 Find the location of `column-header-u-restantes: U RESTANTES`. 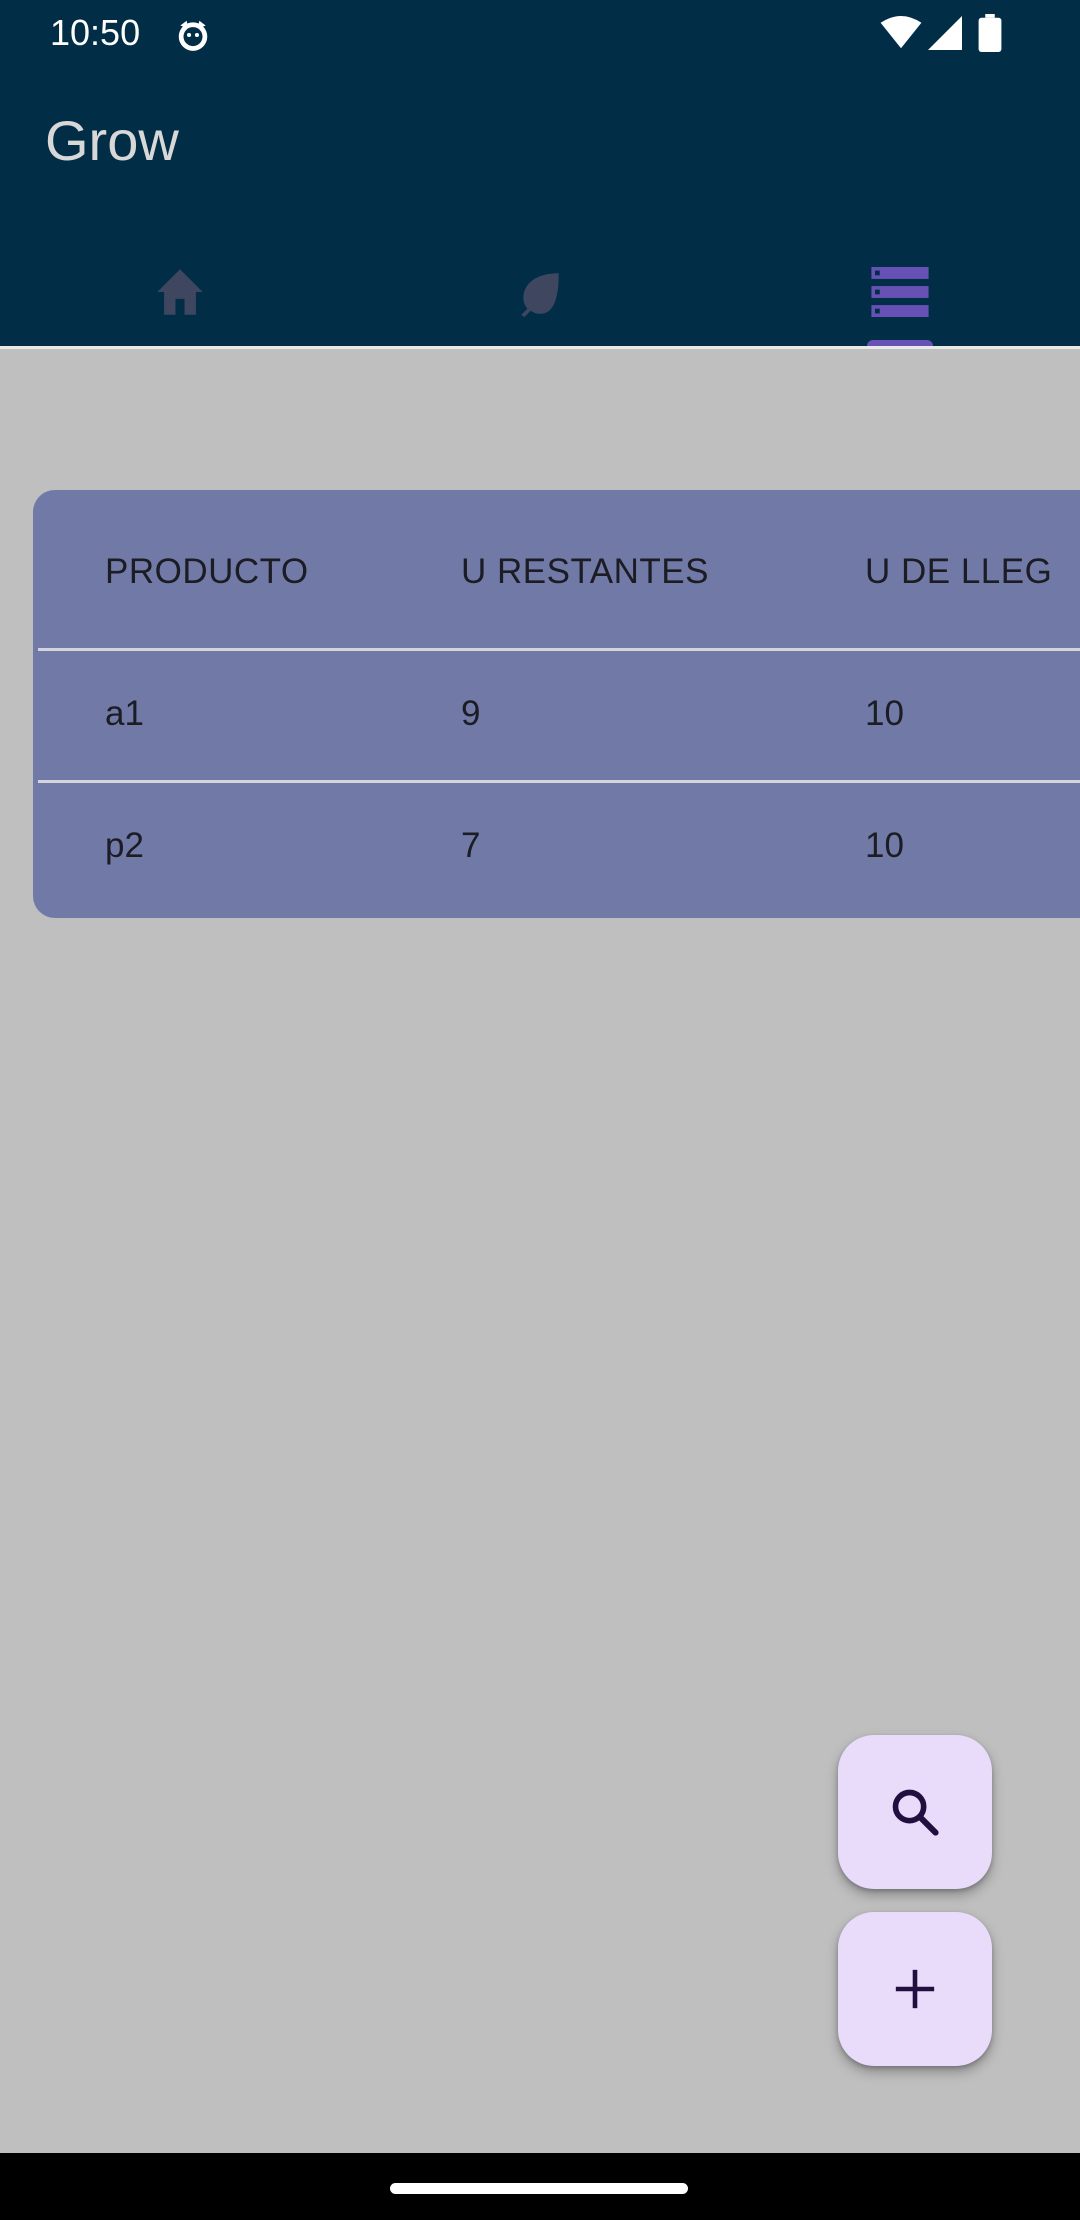

column-header-u-restantes: U RESTANTES is located at coordinates (585, 572).